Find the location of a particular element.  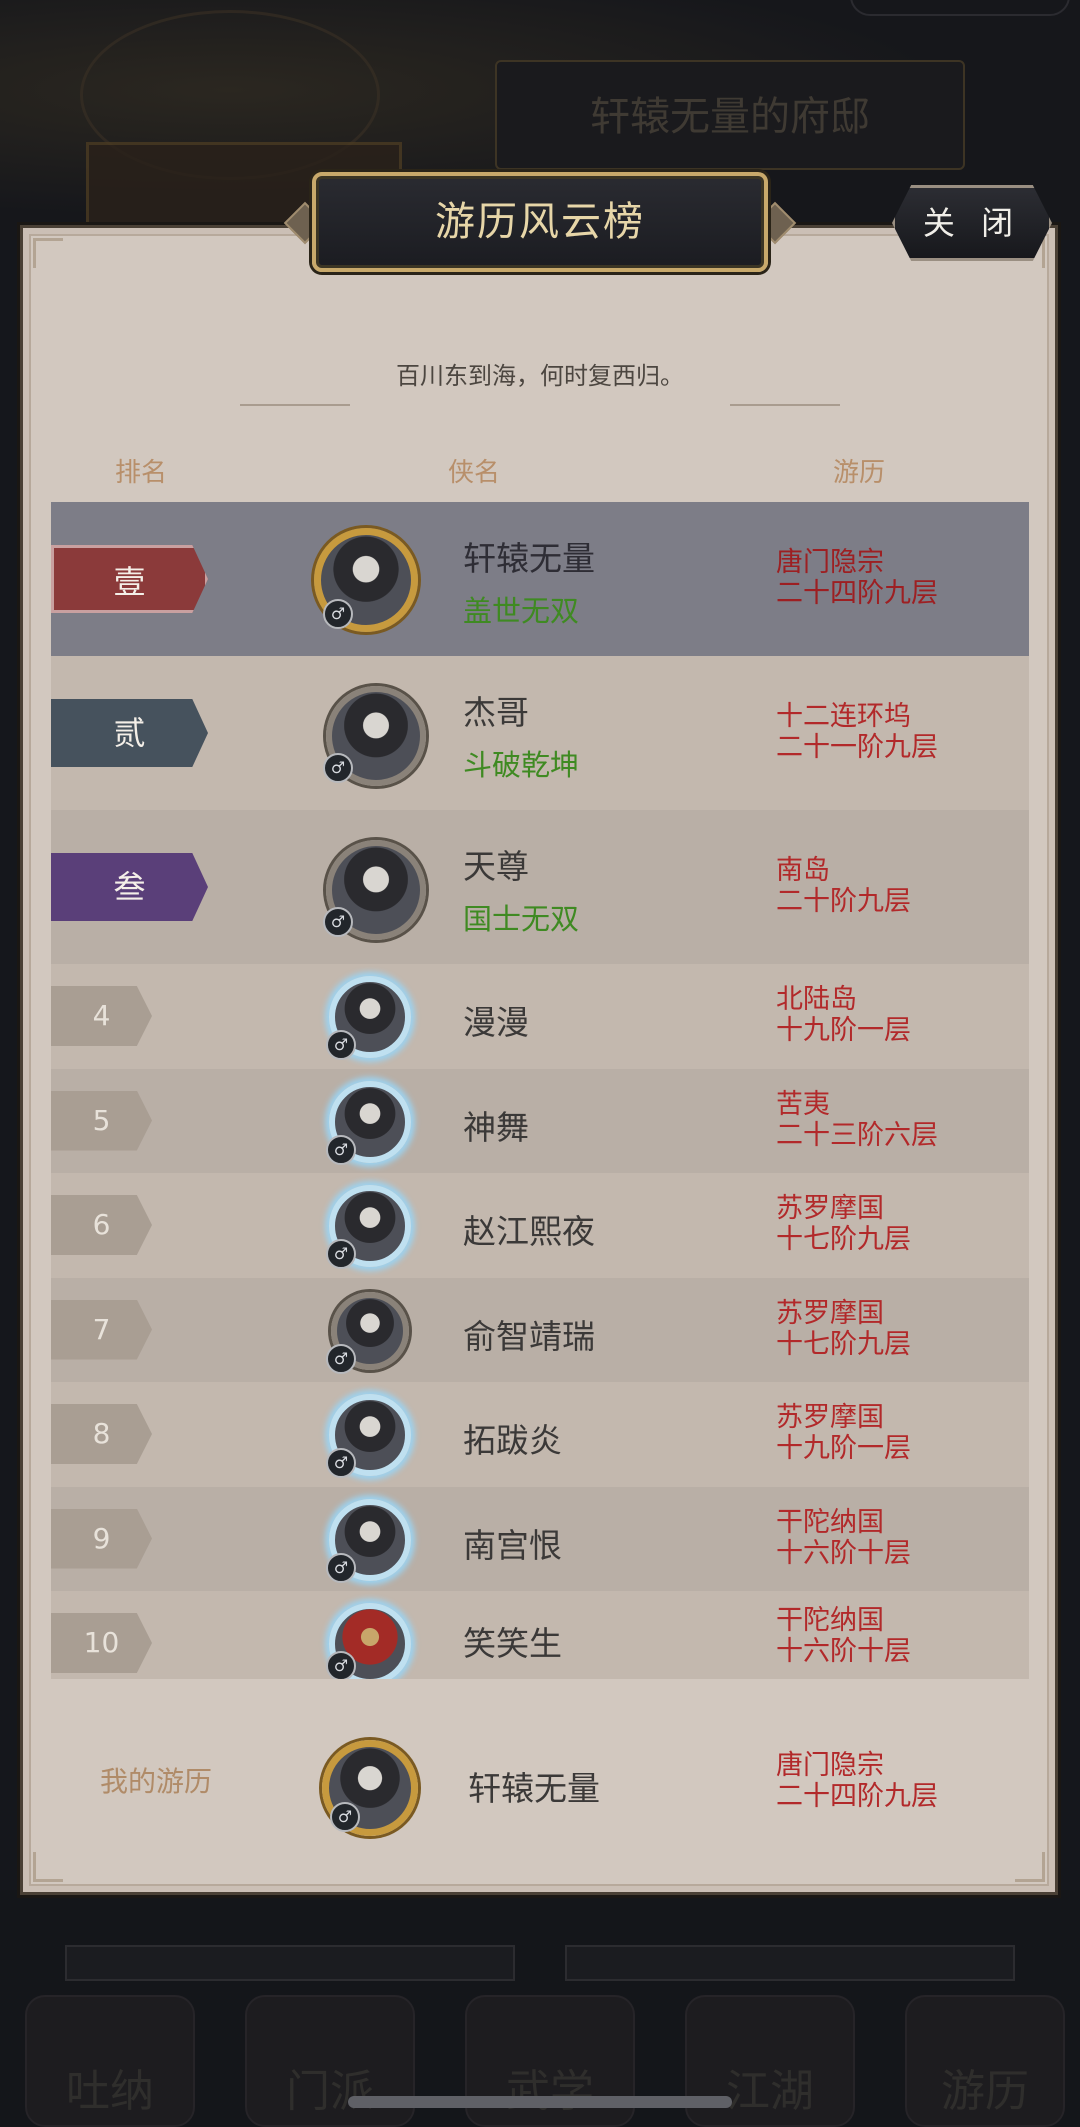

player-name: 南宫恨 is located at coordinates (512, 1545).